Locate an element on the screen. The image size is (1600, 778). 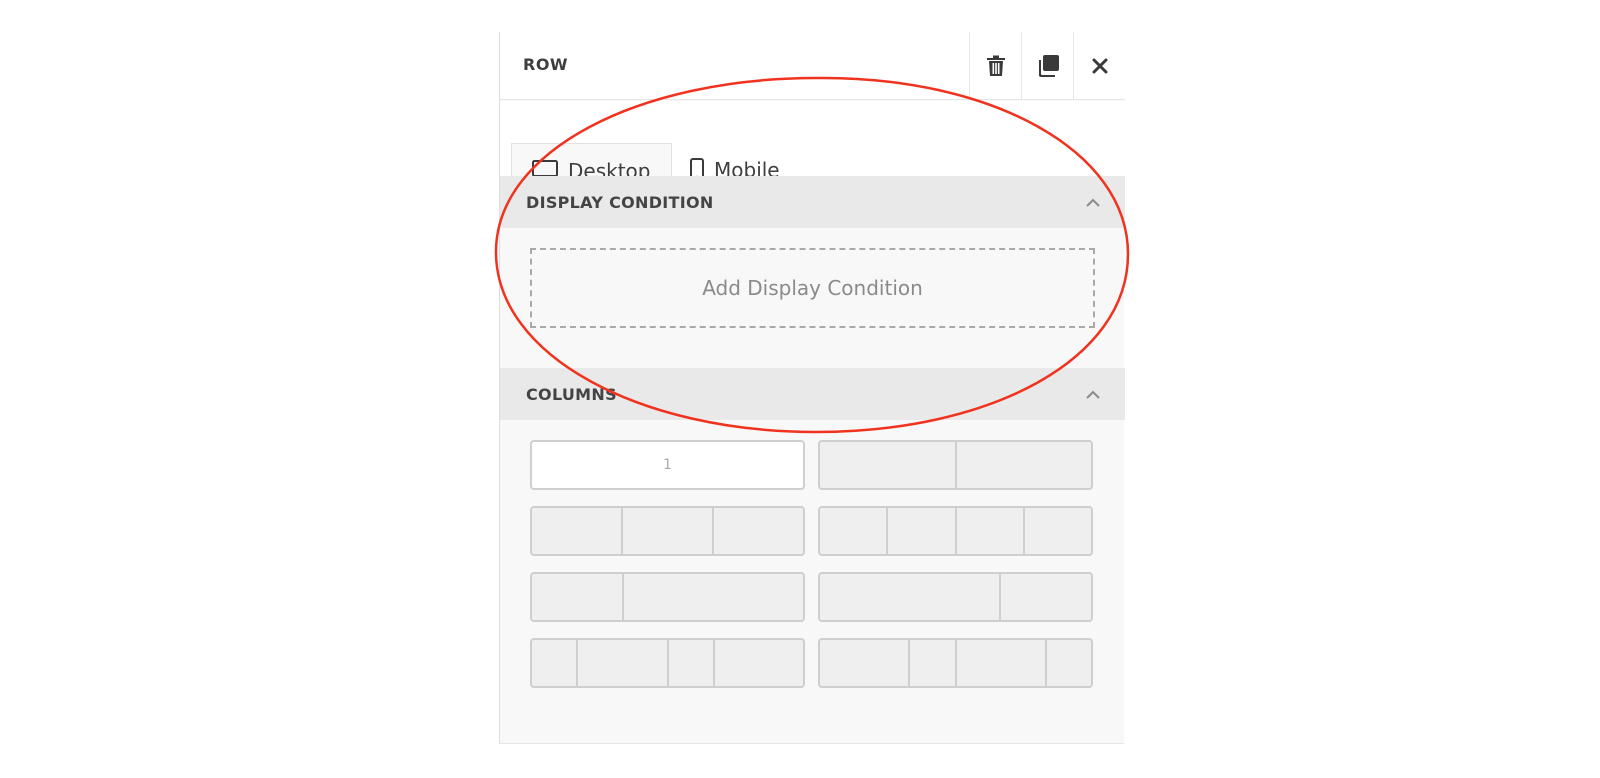
delete-button is located at coordinates (995, 66).